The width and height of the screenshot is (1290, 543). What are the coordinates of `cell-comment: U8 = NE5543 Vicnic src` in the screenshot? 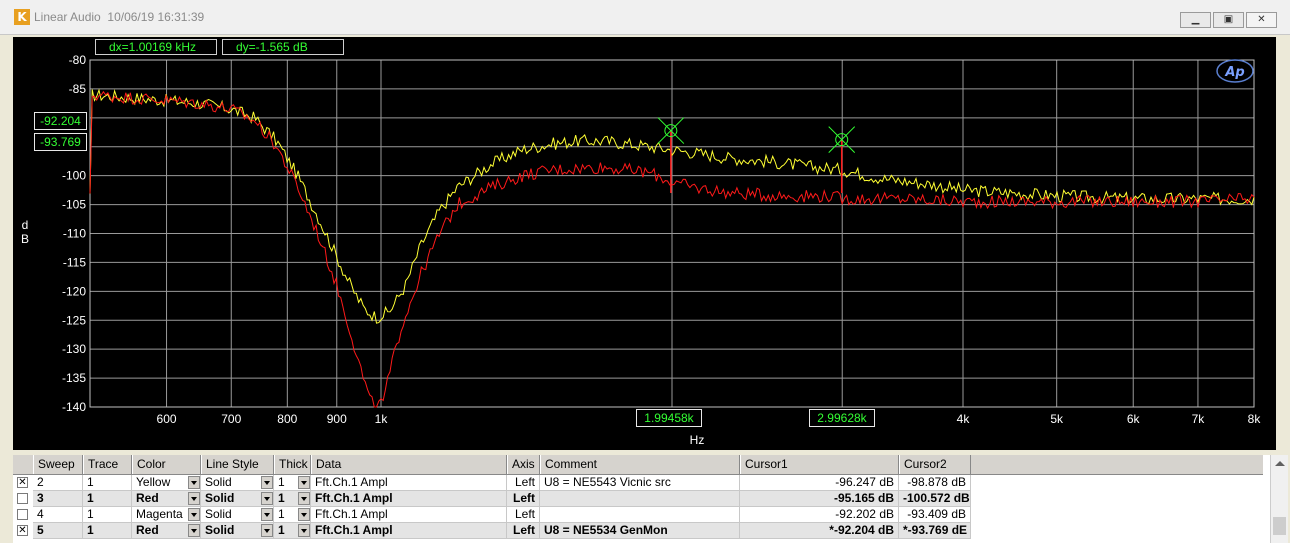 It's located at (640, 483).